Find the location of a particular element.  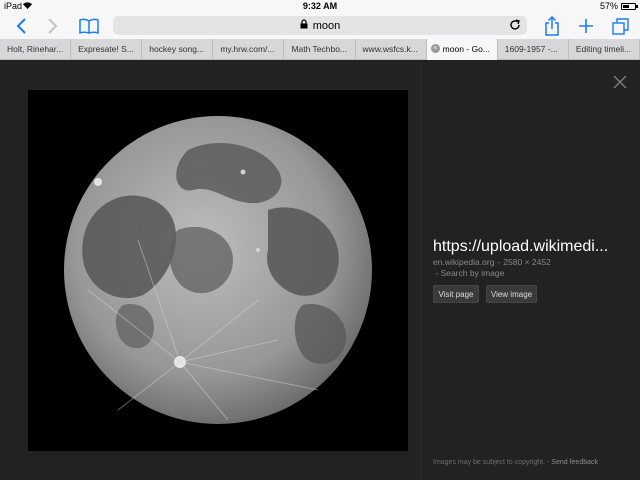

address-bar: moon is located at coordinates (320, 25).